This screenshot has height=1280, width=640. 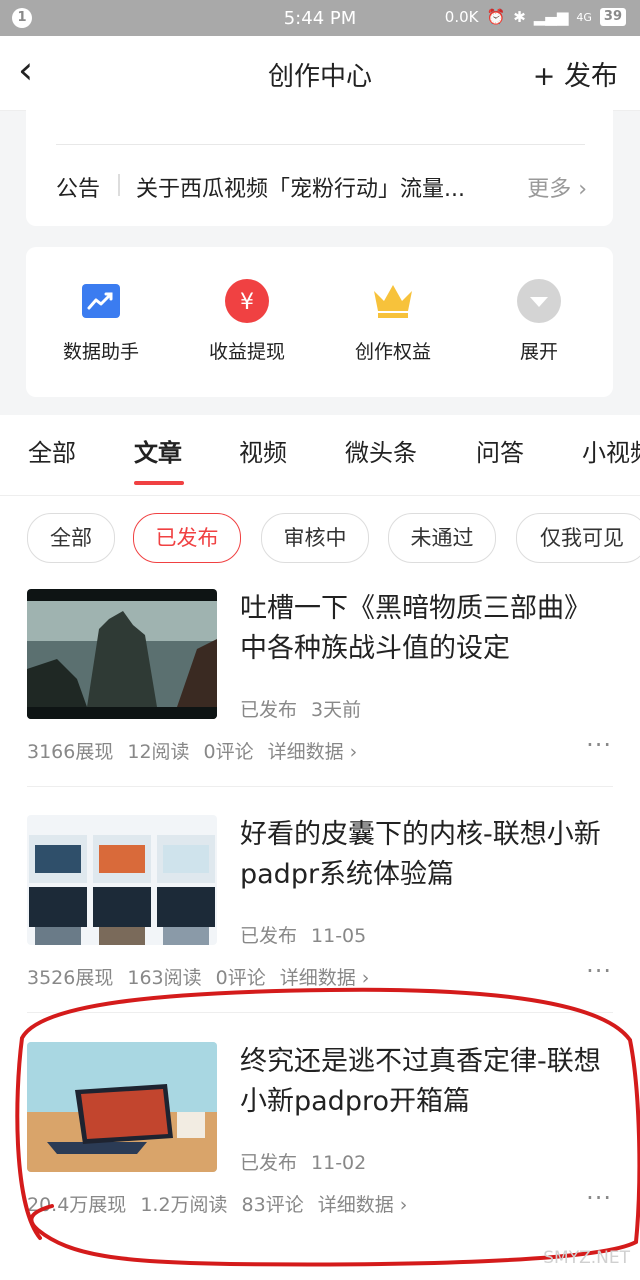 I want to click on tools-card: 数据助手 ¥ 收益提现 创作权益 展开, so click(x=319, y=322).